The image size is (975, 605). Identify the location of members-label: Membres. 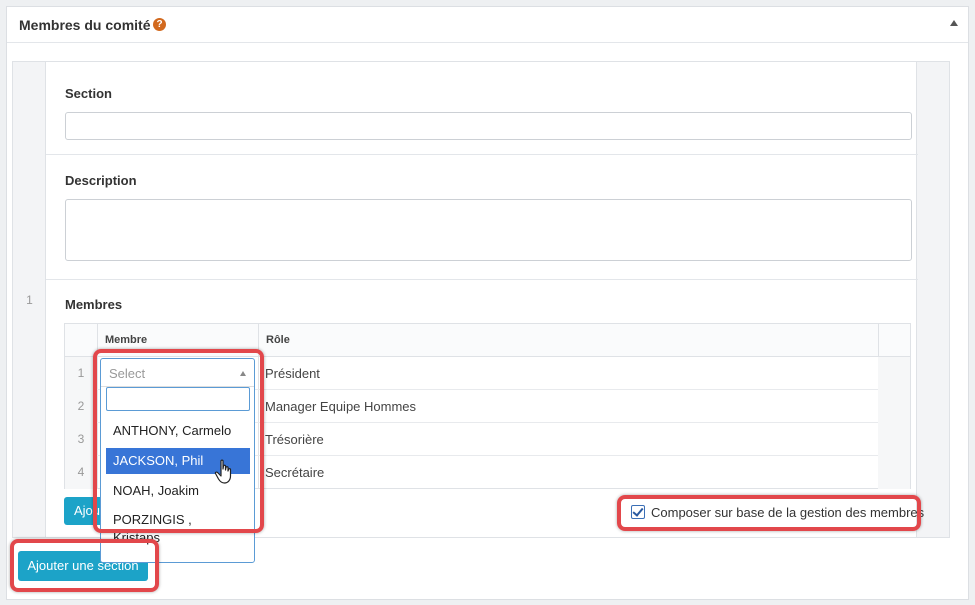
(94, 304).